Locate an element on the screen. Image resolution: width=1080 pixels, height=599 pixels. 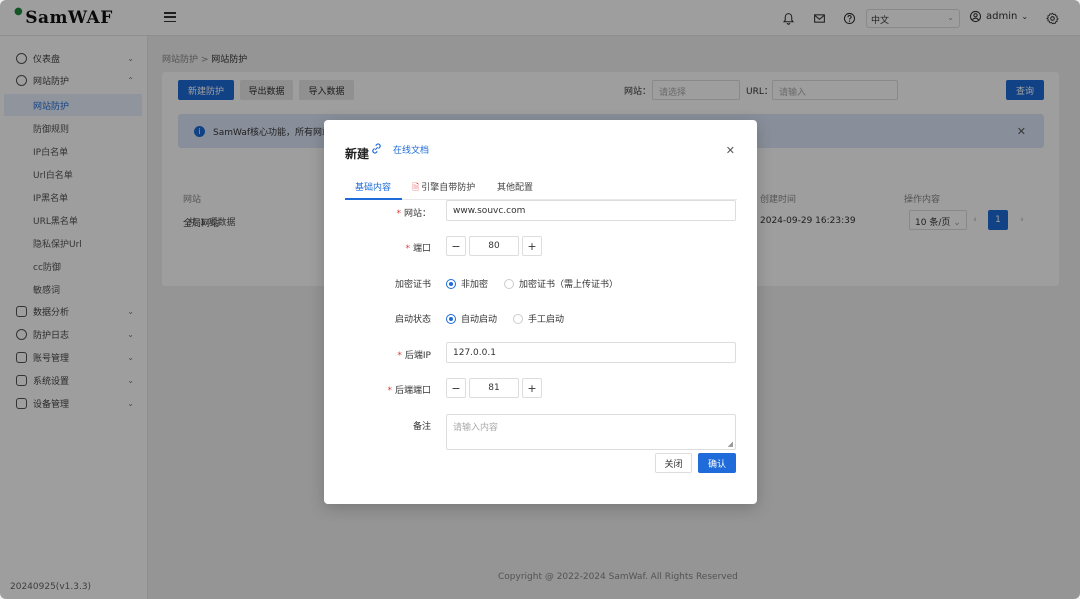
label-text: 后端IP is located at coordinates (417, 356).